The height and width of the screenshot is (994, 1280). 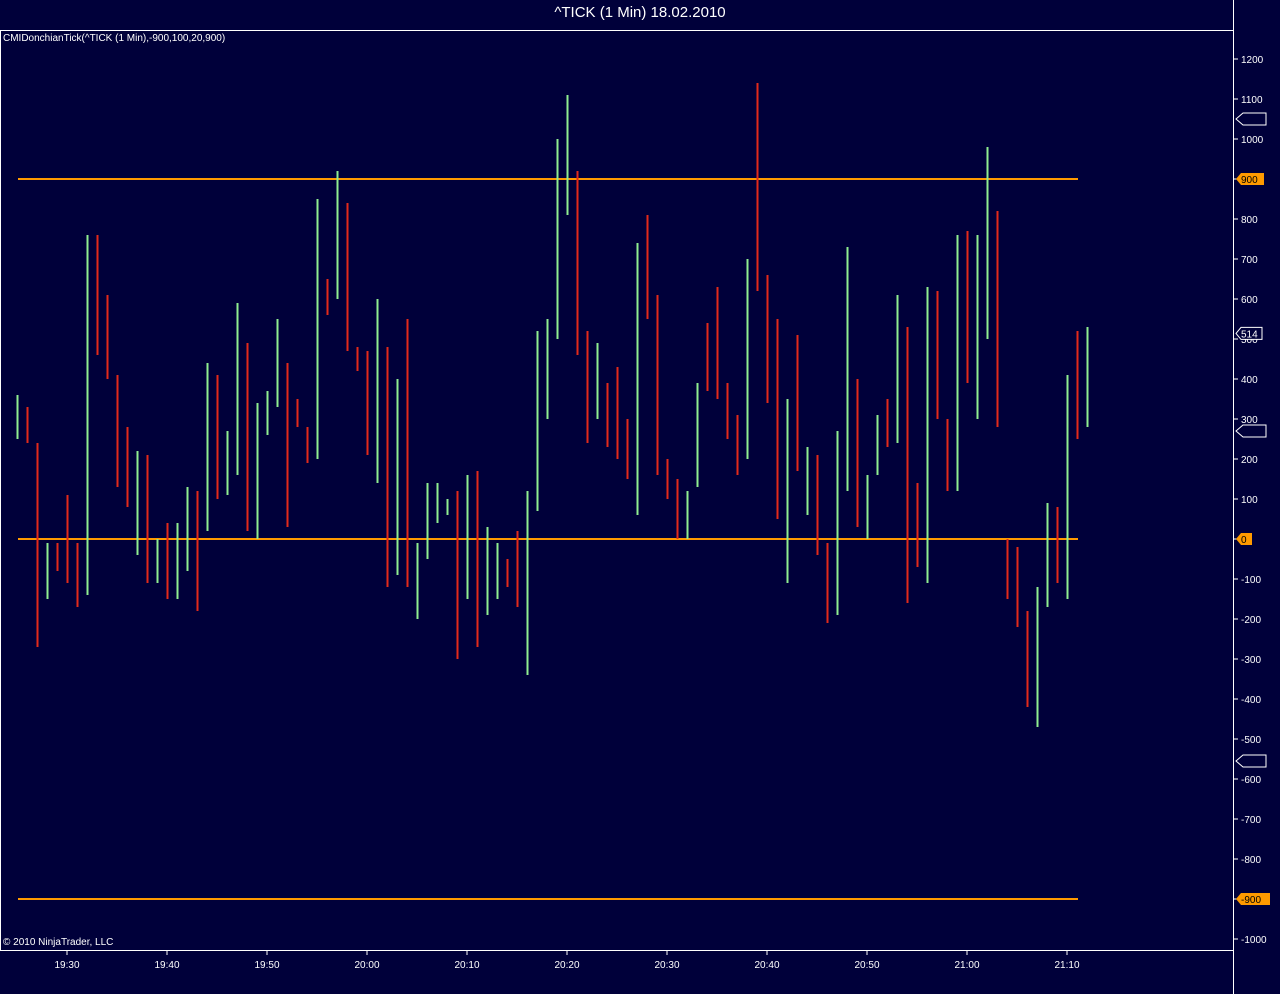 What do you see at coordinates (1252, 509) in the screenshot?
I see `axis-markers: 900 0 -900 514` at bounding box center [1252, 509].